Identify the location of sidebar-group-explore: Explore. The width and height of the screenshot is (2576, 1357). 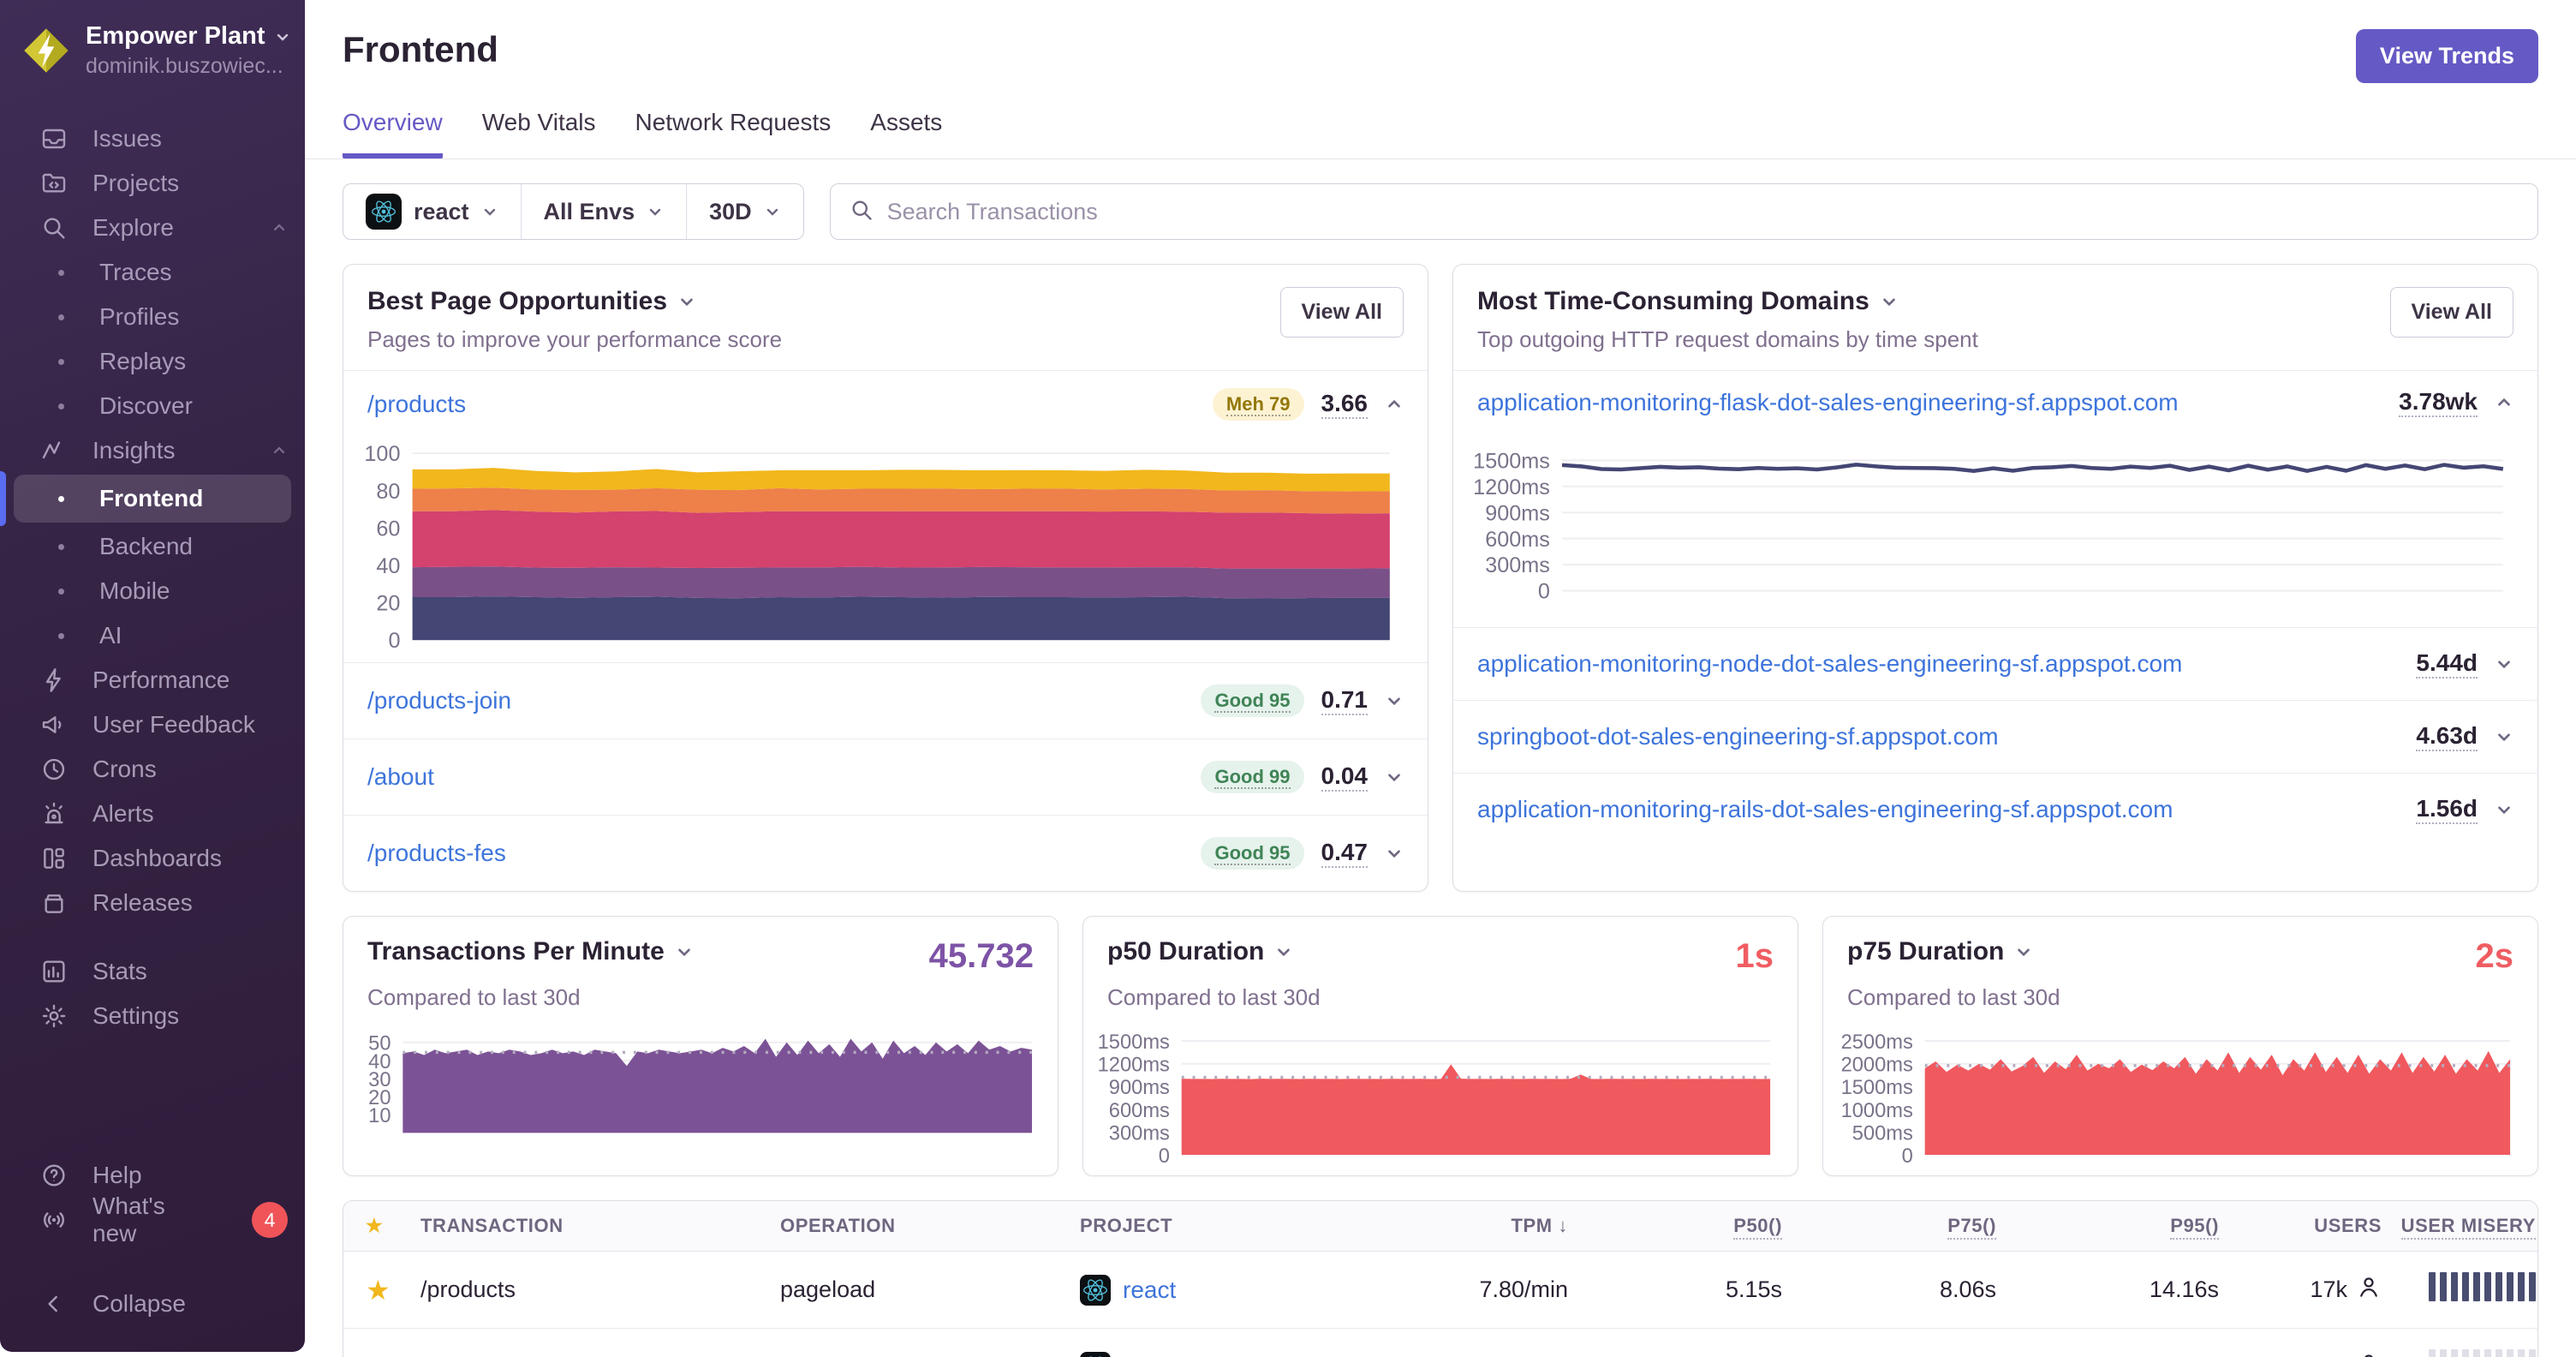
(152, 228).